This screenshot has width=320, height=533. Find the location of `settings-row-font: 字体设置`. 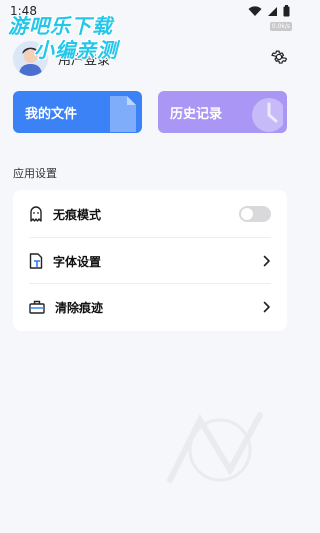

settings-row-font: 字体设置 is located at coordinates (150, 261).